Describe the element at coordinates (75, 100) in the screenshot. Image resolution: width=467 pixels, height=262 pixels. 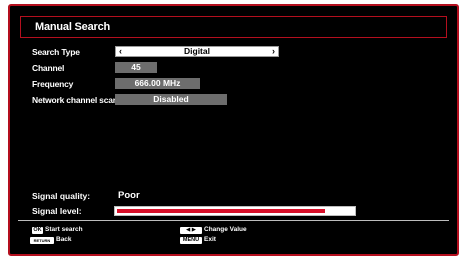
I see `network-scan-label: Network channel scan` at that location.